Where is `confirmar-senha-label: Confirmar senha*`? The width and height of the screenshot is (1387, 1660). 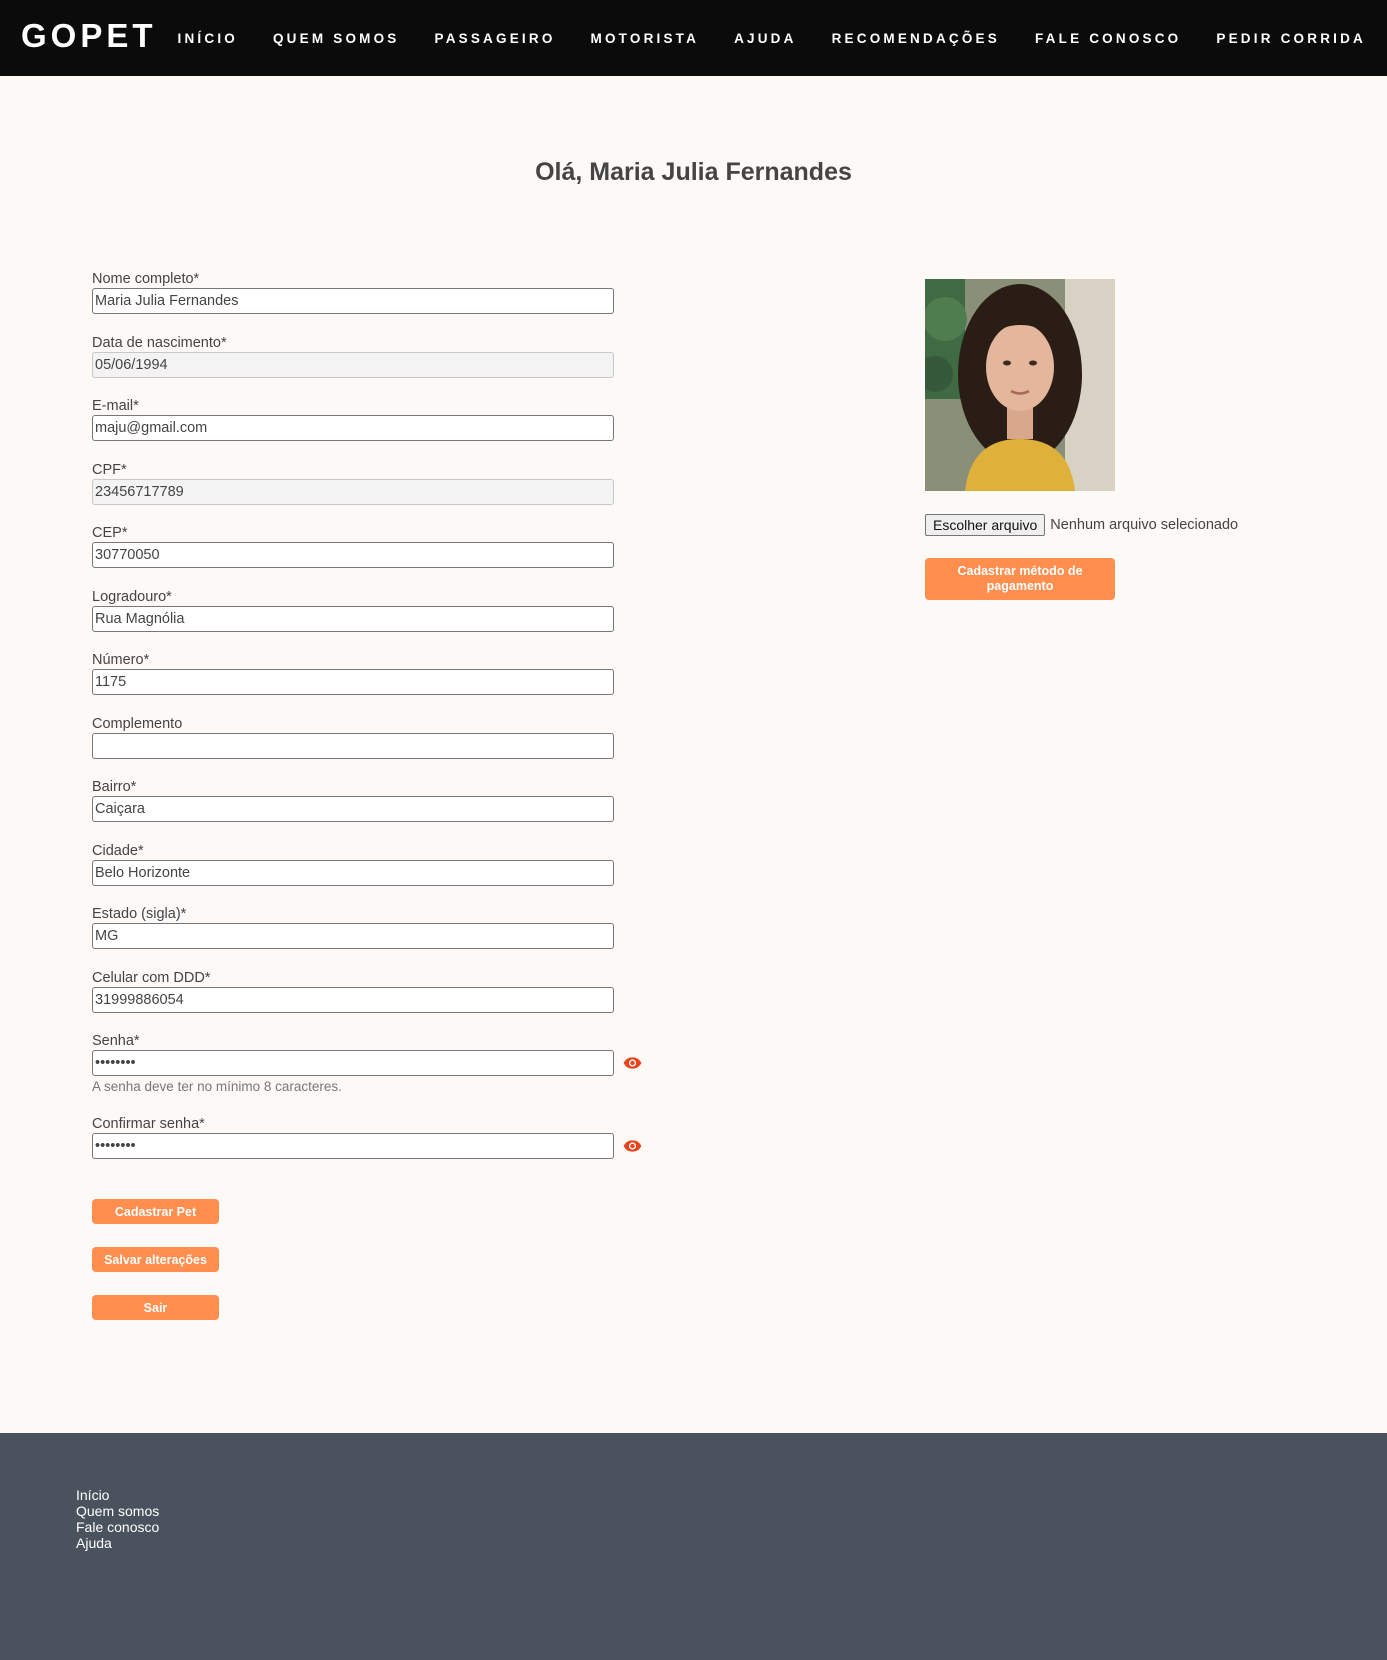
confirmar-senha-label: Confirmar senha* is located at coordinates (148, 1124).